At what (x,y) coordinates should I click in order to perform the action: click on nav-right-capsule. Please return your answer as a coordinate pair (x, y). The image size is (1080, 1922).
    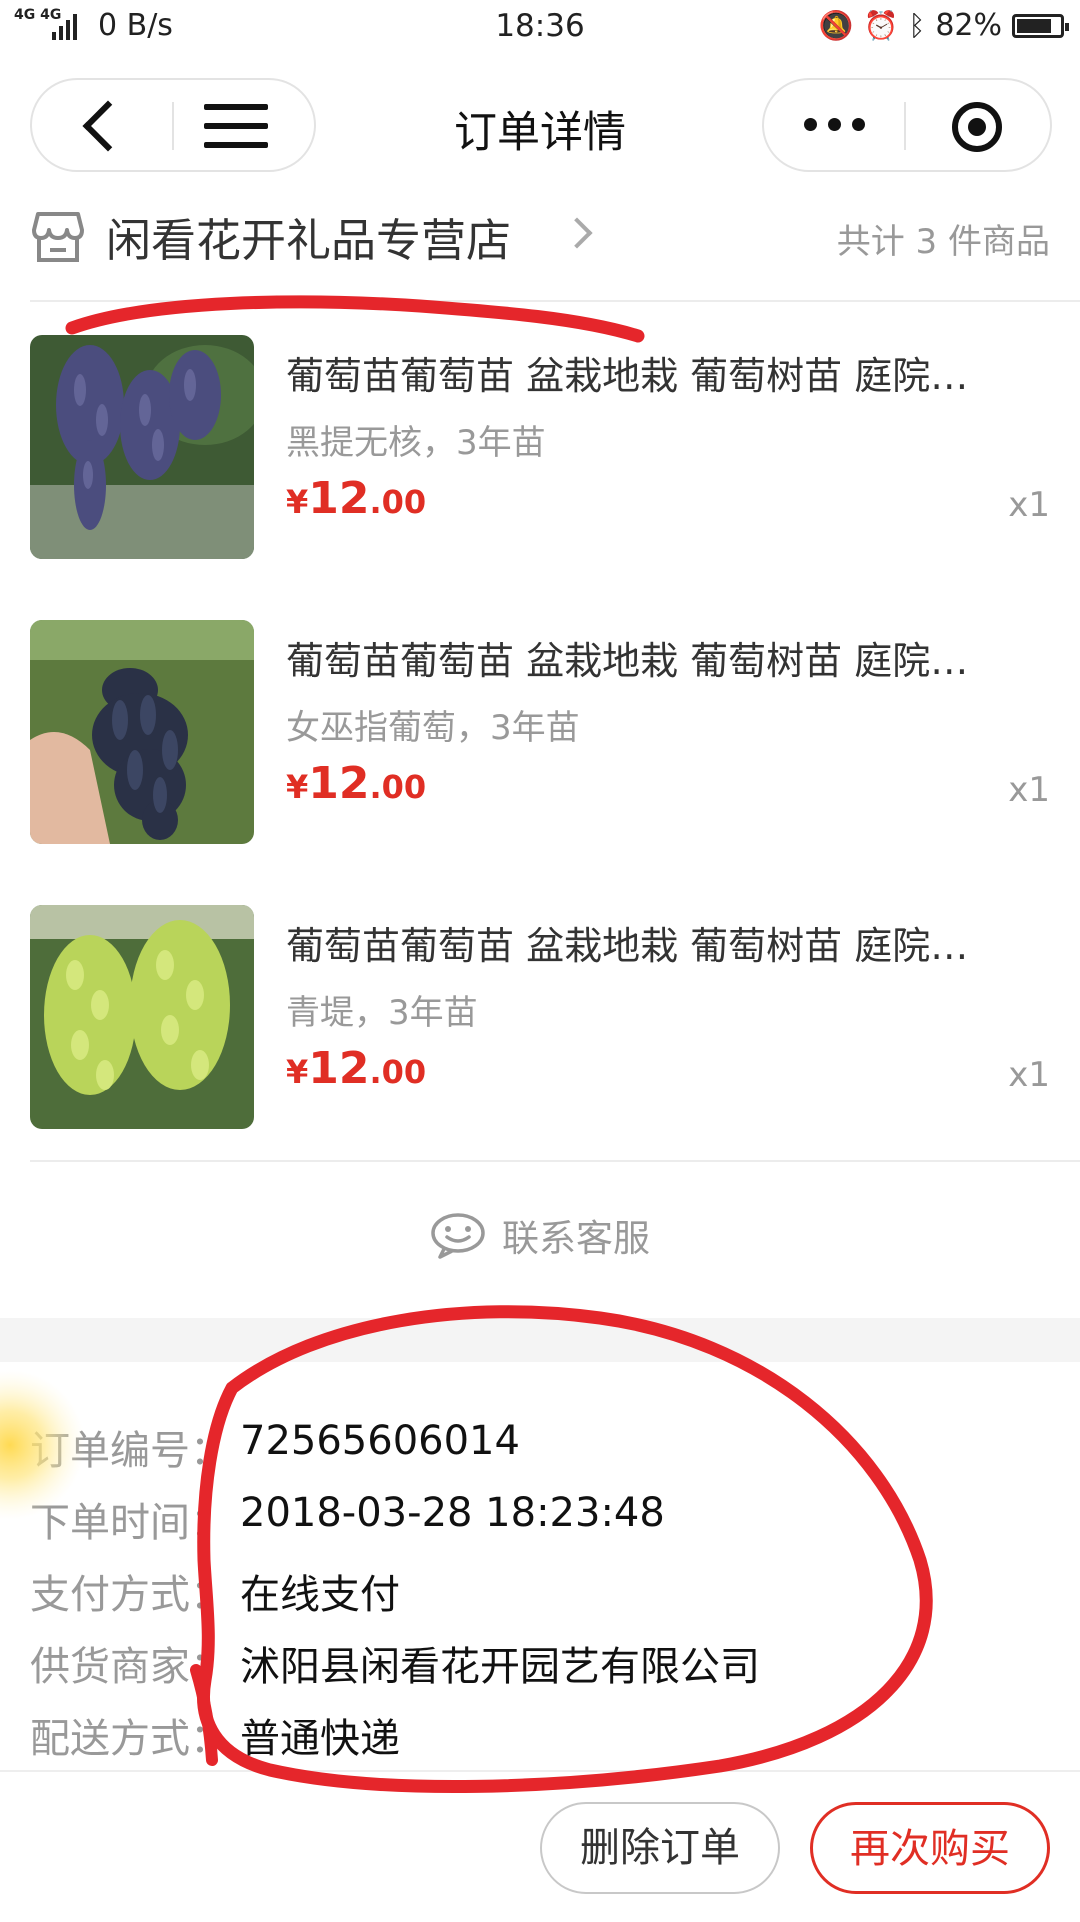
    Looking at the image, I should click on (907, 125).